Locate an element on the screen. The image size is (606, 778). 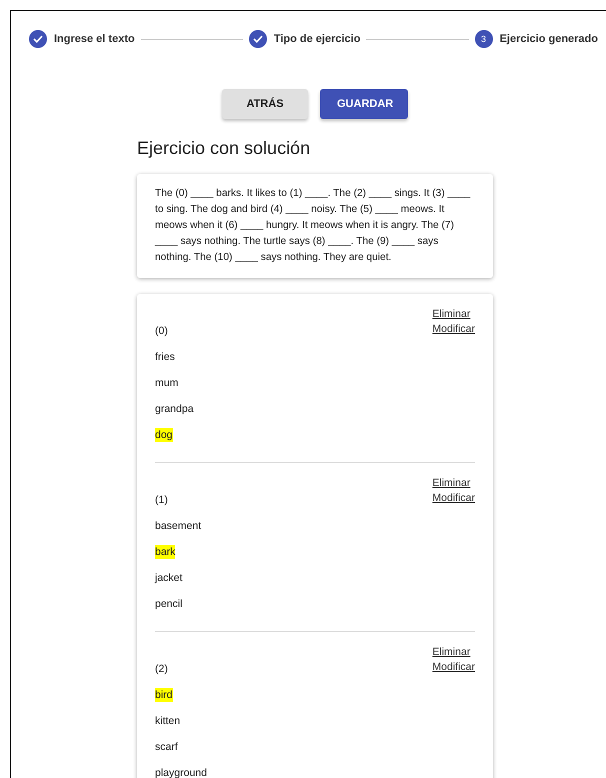
back-button: ATRÁS is located at coordinates (265, 104).